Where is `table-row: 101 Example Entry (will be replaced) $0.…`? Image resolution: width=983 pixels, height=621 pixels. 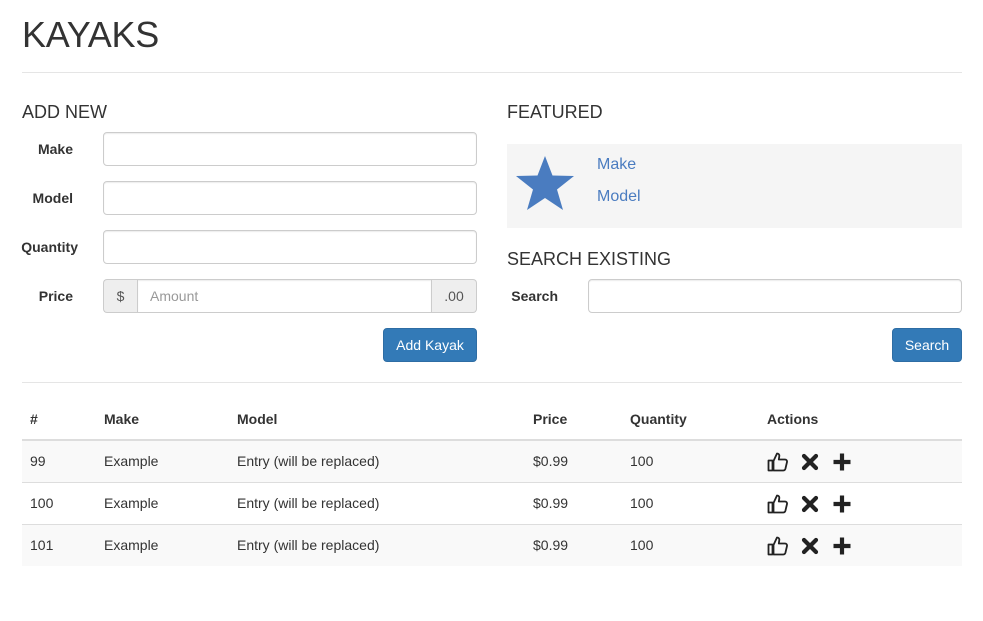 table-row: 101 Example Entry (will be replaced) $0.… is located at coordinates (492, 544).